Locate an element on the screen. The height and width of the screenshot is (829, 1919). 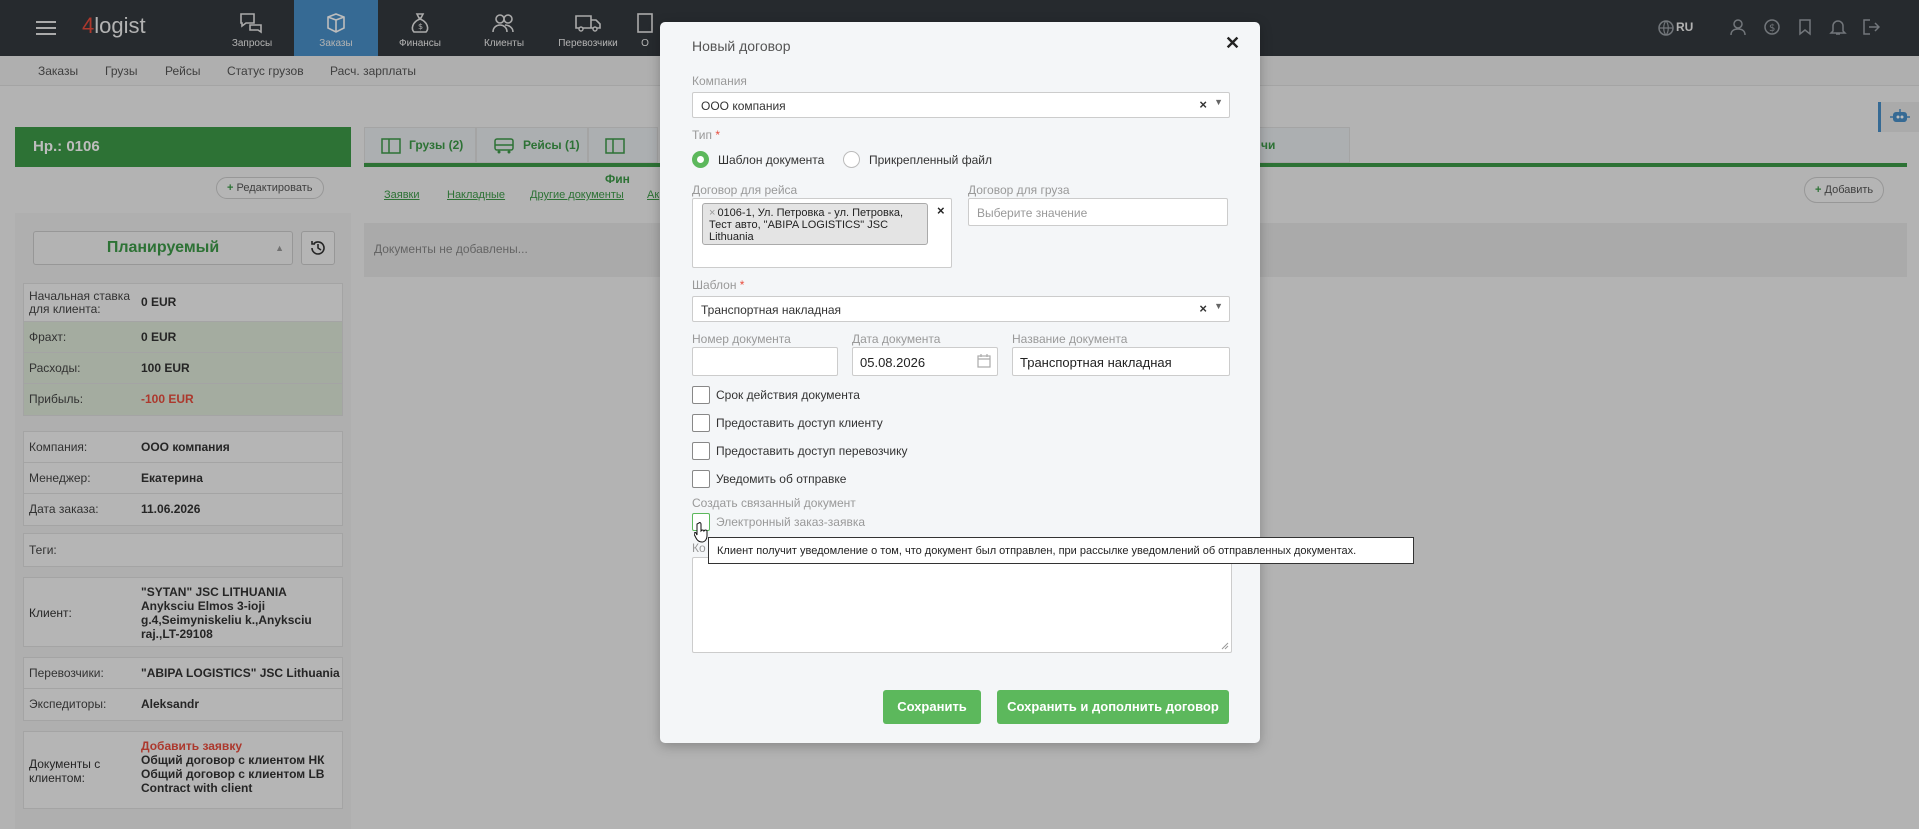
carrier-access-checkbox is located at coordinates (701, 451).